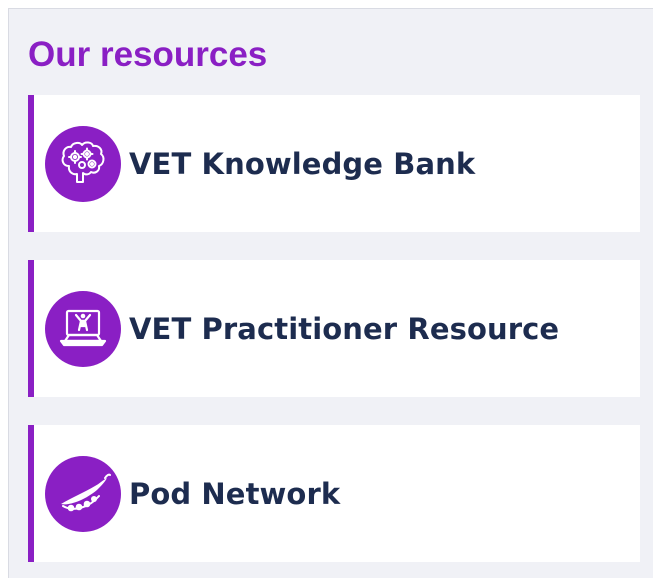 Image resolution: width=653 pixels, height=578 pixels. I want to click on resource-card-label: VET Practitioner Resource, so click(344, 328).